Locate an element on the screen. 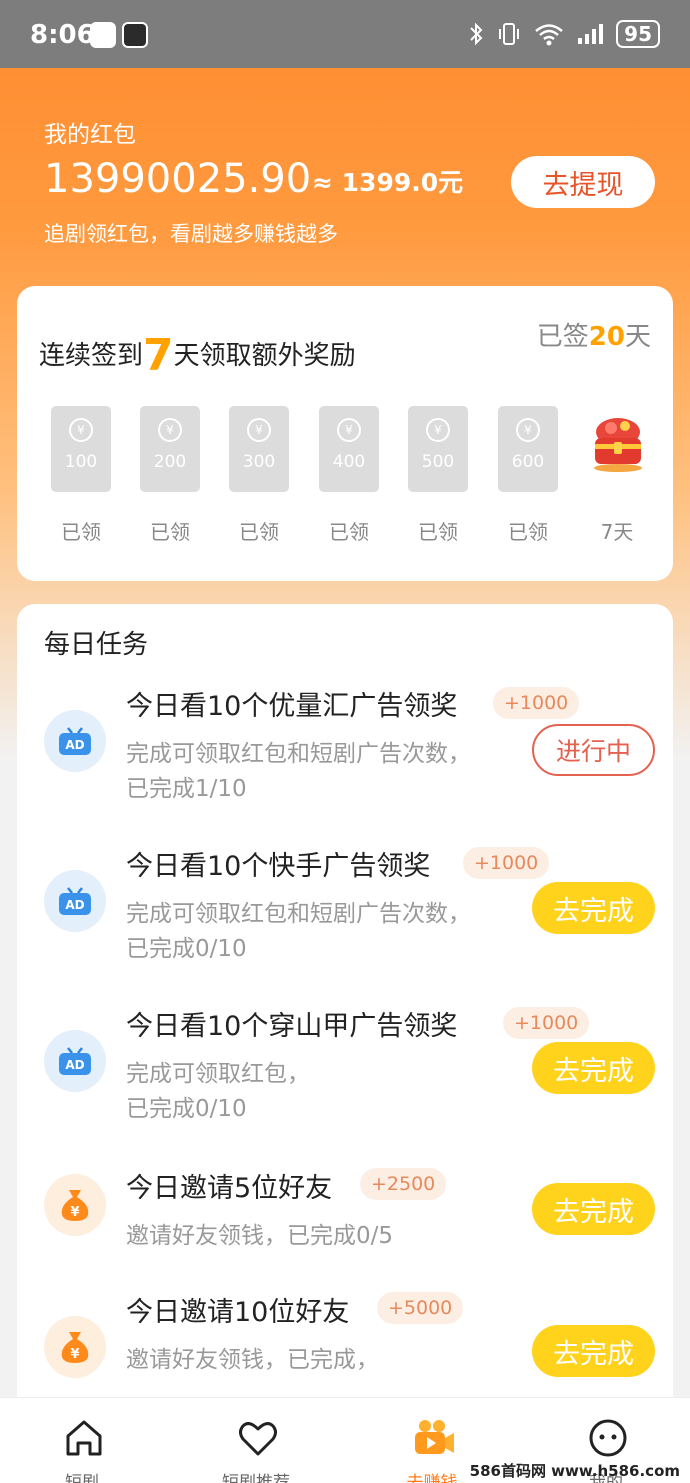  tab-short-drama: 短剧 is located at coordinates (82, 1440).